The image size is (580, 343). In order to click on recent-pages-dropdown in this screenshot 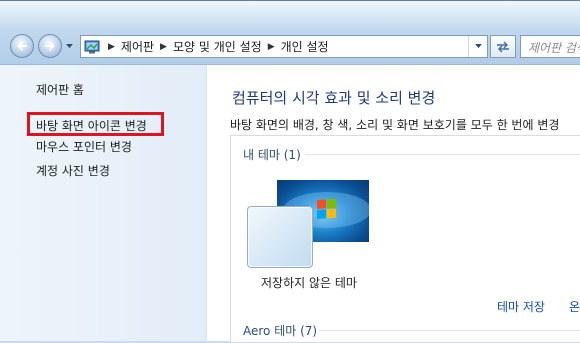, I will do `click(69, 46)`.